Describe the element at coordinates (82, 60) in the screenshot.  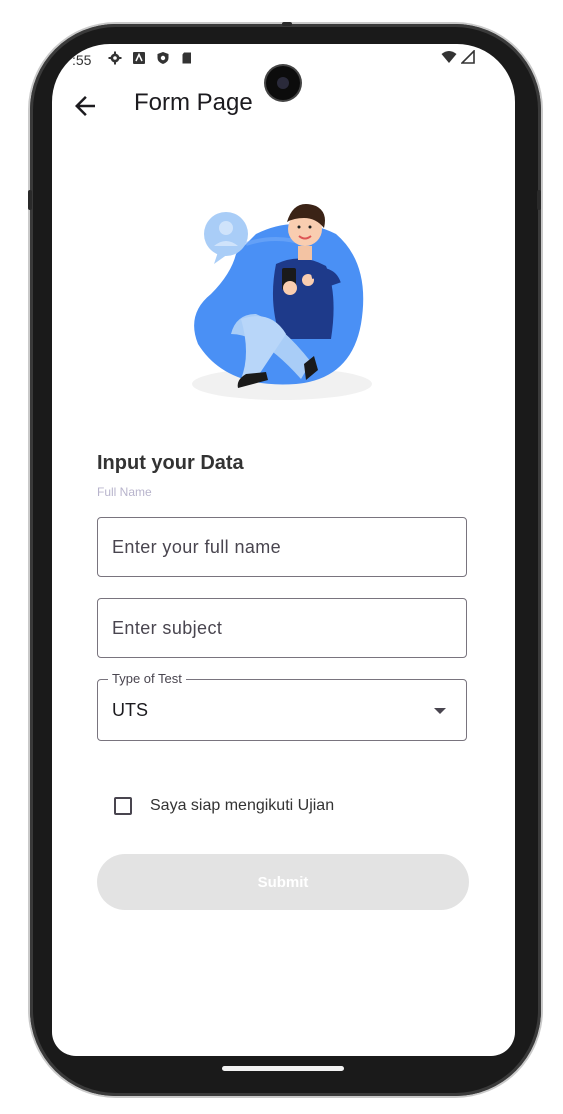
I see `status-time: :55` at that location.